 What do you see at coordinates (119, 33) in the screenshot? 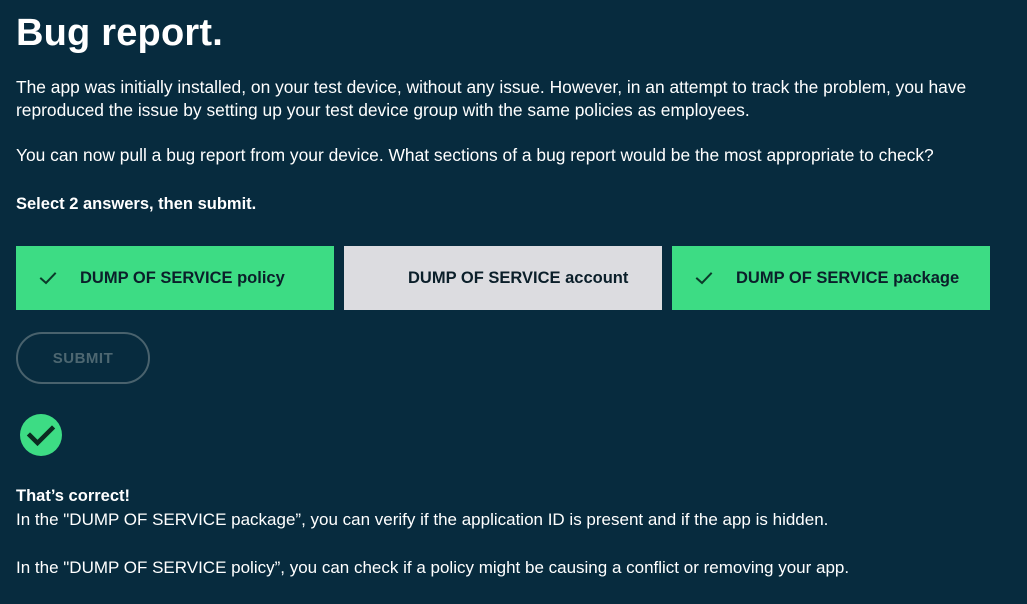
I see `page-title: Bug report.` at bounding box center [119, 33].